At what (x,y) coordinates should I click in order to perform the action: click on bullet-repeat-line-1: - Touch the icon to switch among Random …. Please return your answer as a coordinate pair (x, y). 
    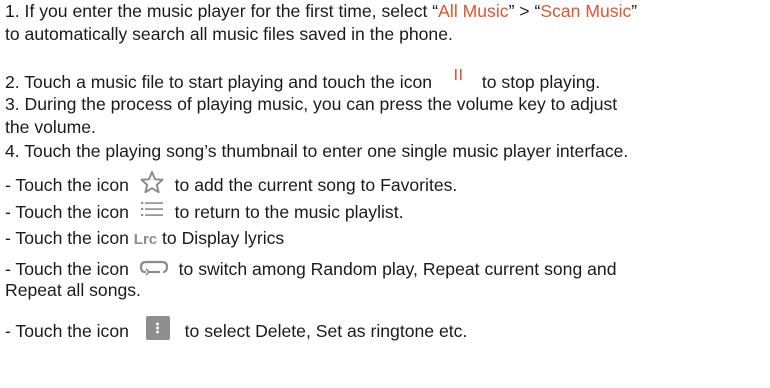
    Looking at the image, I should click on (311, 268).